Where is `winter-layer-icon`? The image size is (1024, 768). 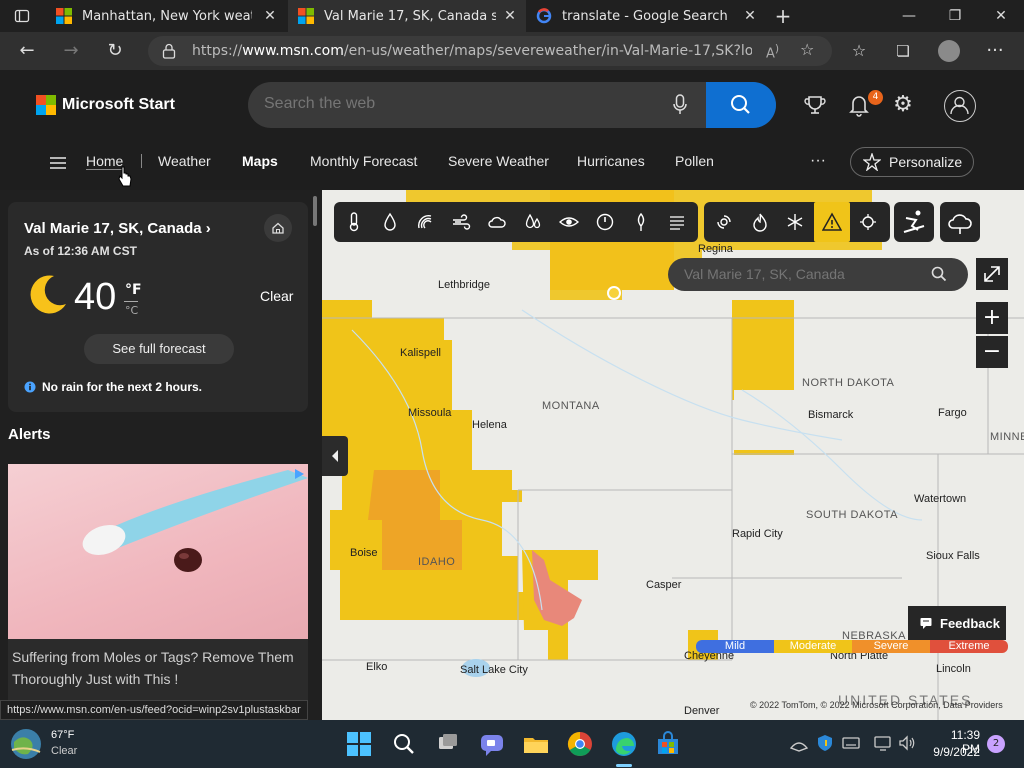 winter-layer-icon is located at coordinates (795, 222).